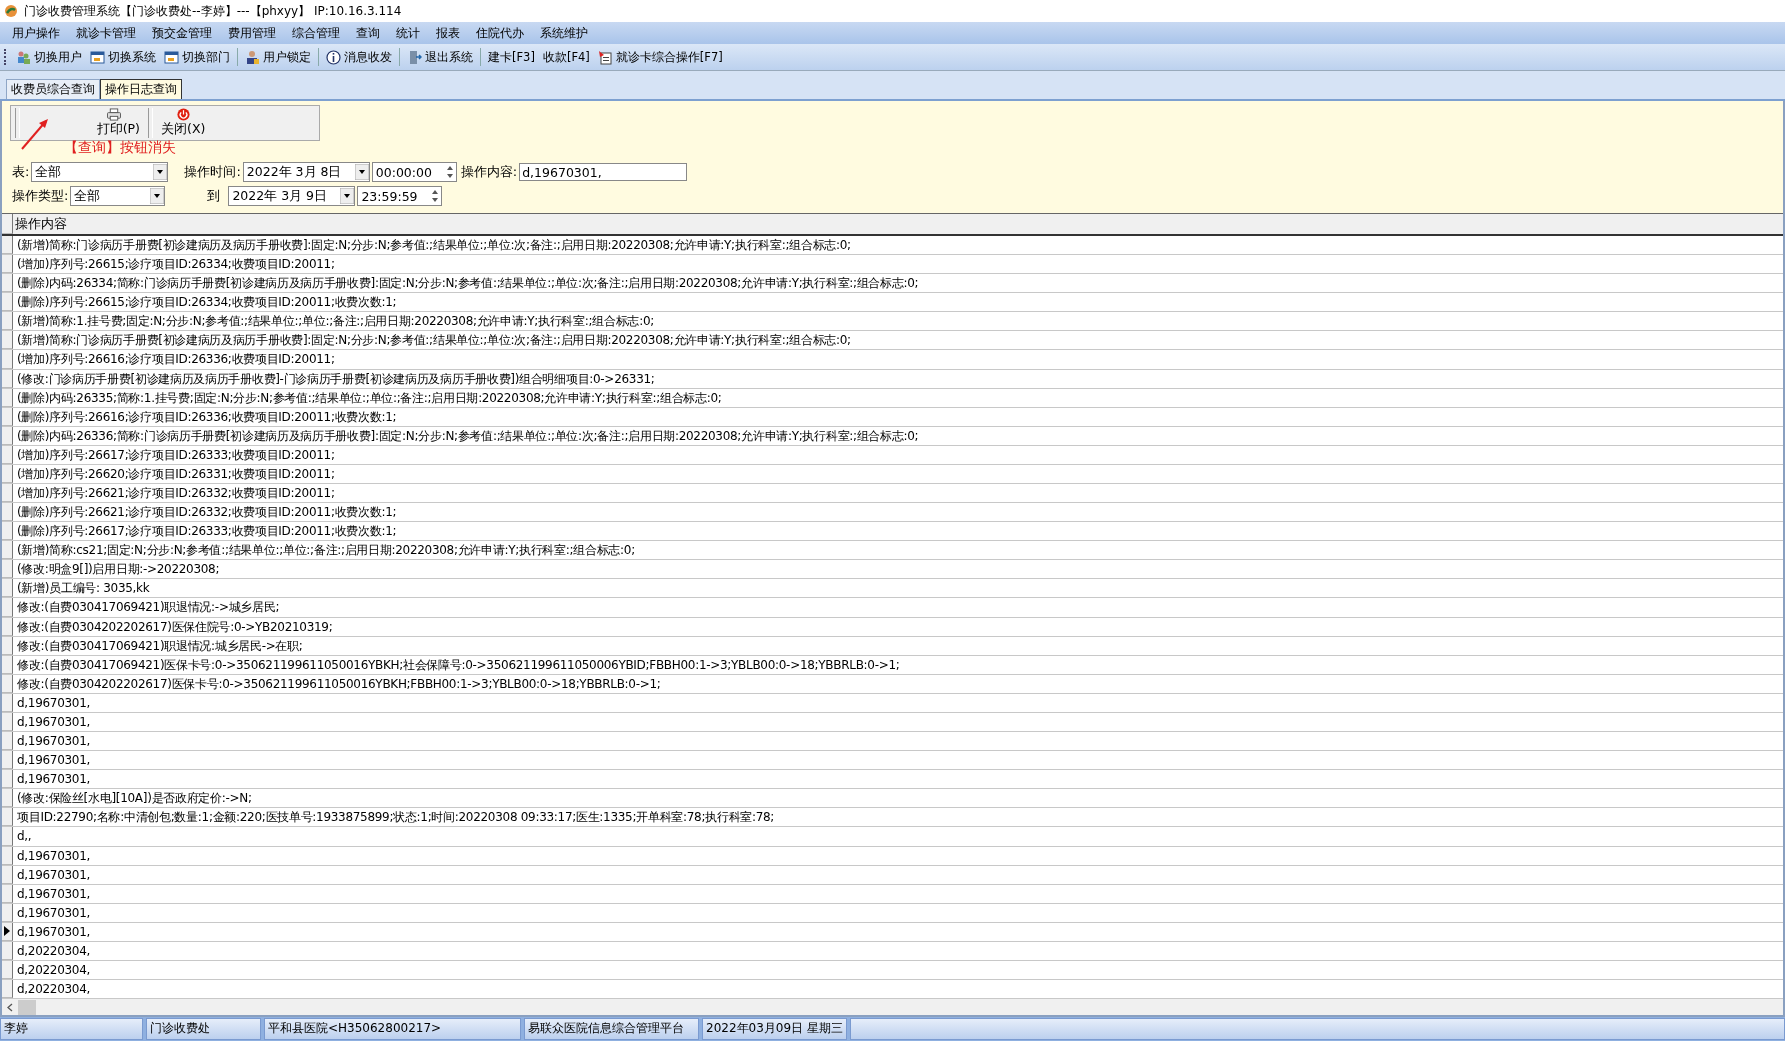 This screenshot has height=1041, width=1785. Describe the element at coordinates (134, 799) in the screenshot. I see `table-cell-text: (修改:保险丝[水电][10A])是否政府定价:->N;` at that location.